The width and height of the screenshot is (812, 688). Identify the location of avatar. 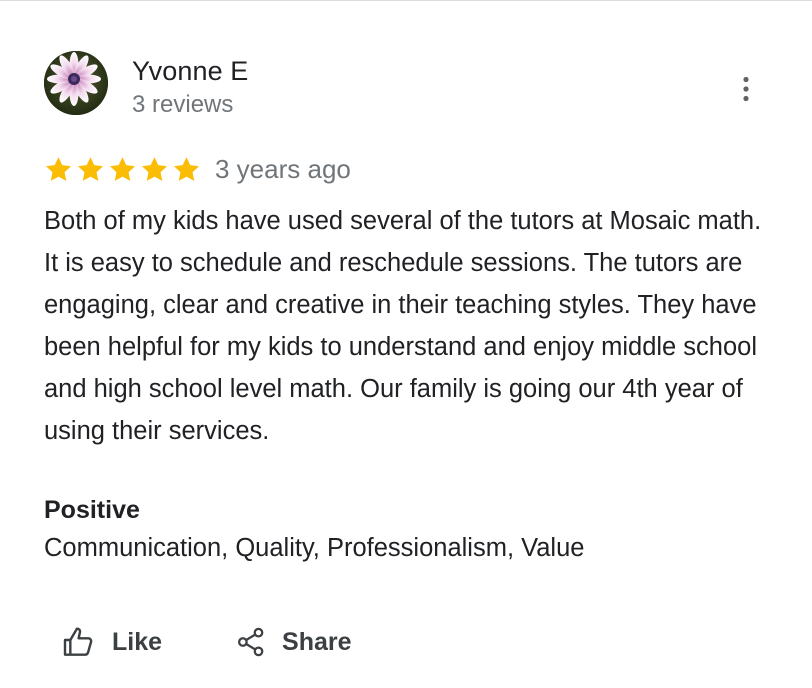
(76, 83).